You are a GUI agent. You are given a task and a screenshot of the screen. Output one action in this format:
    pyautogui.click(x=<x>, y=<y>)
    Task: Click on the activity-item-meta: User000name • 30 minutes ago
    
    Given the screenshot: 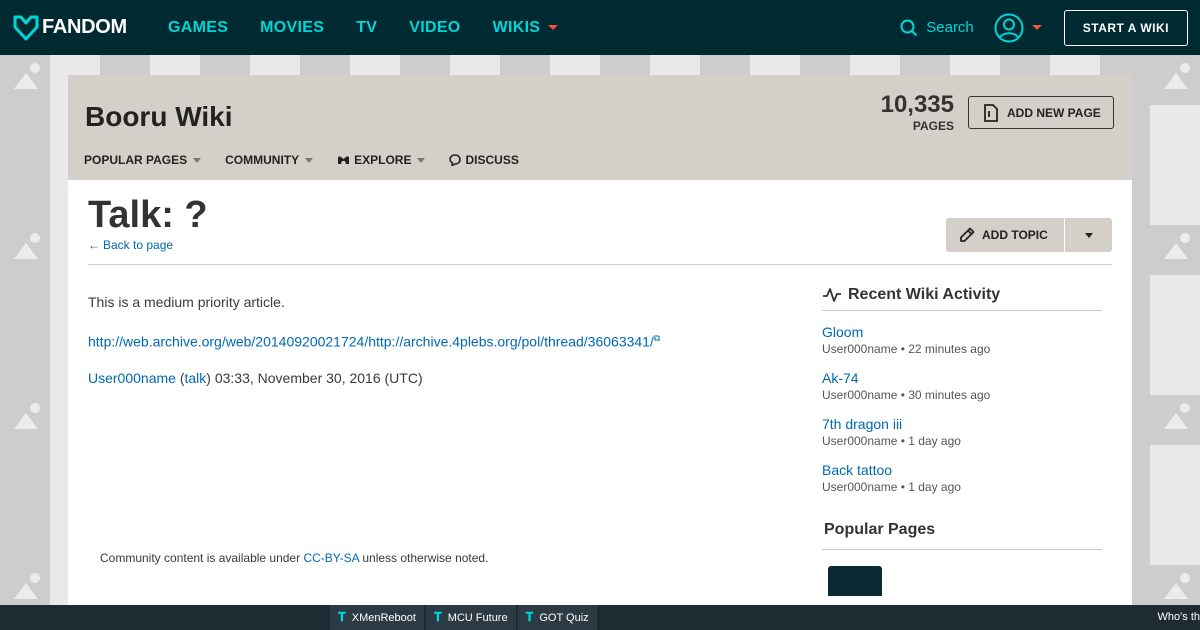 What is the action you would take?
    pyautogui.click(x=906, y=395)
    